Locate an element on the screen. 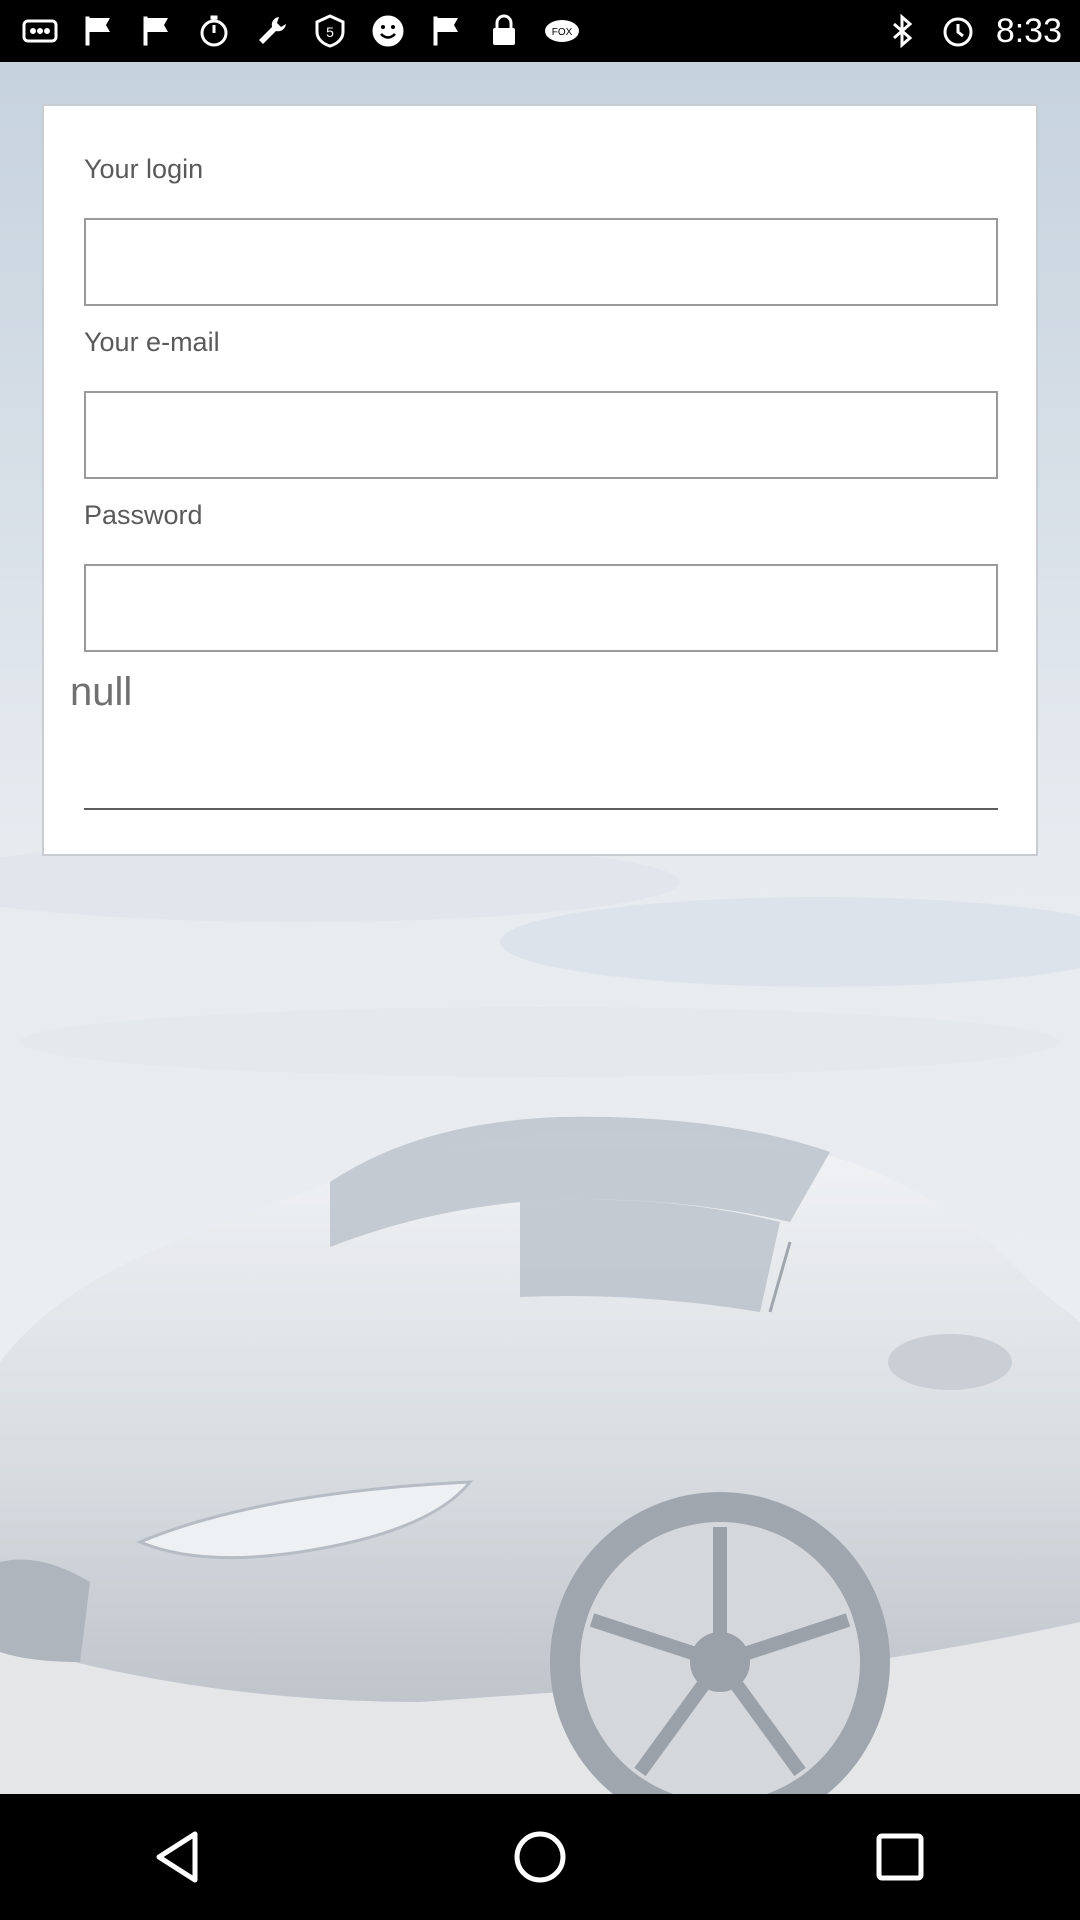  extra-field-box is located at coordinates (543, 783).